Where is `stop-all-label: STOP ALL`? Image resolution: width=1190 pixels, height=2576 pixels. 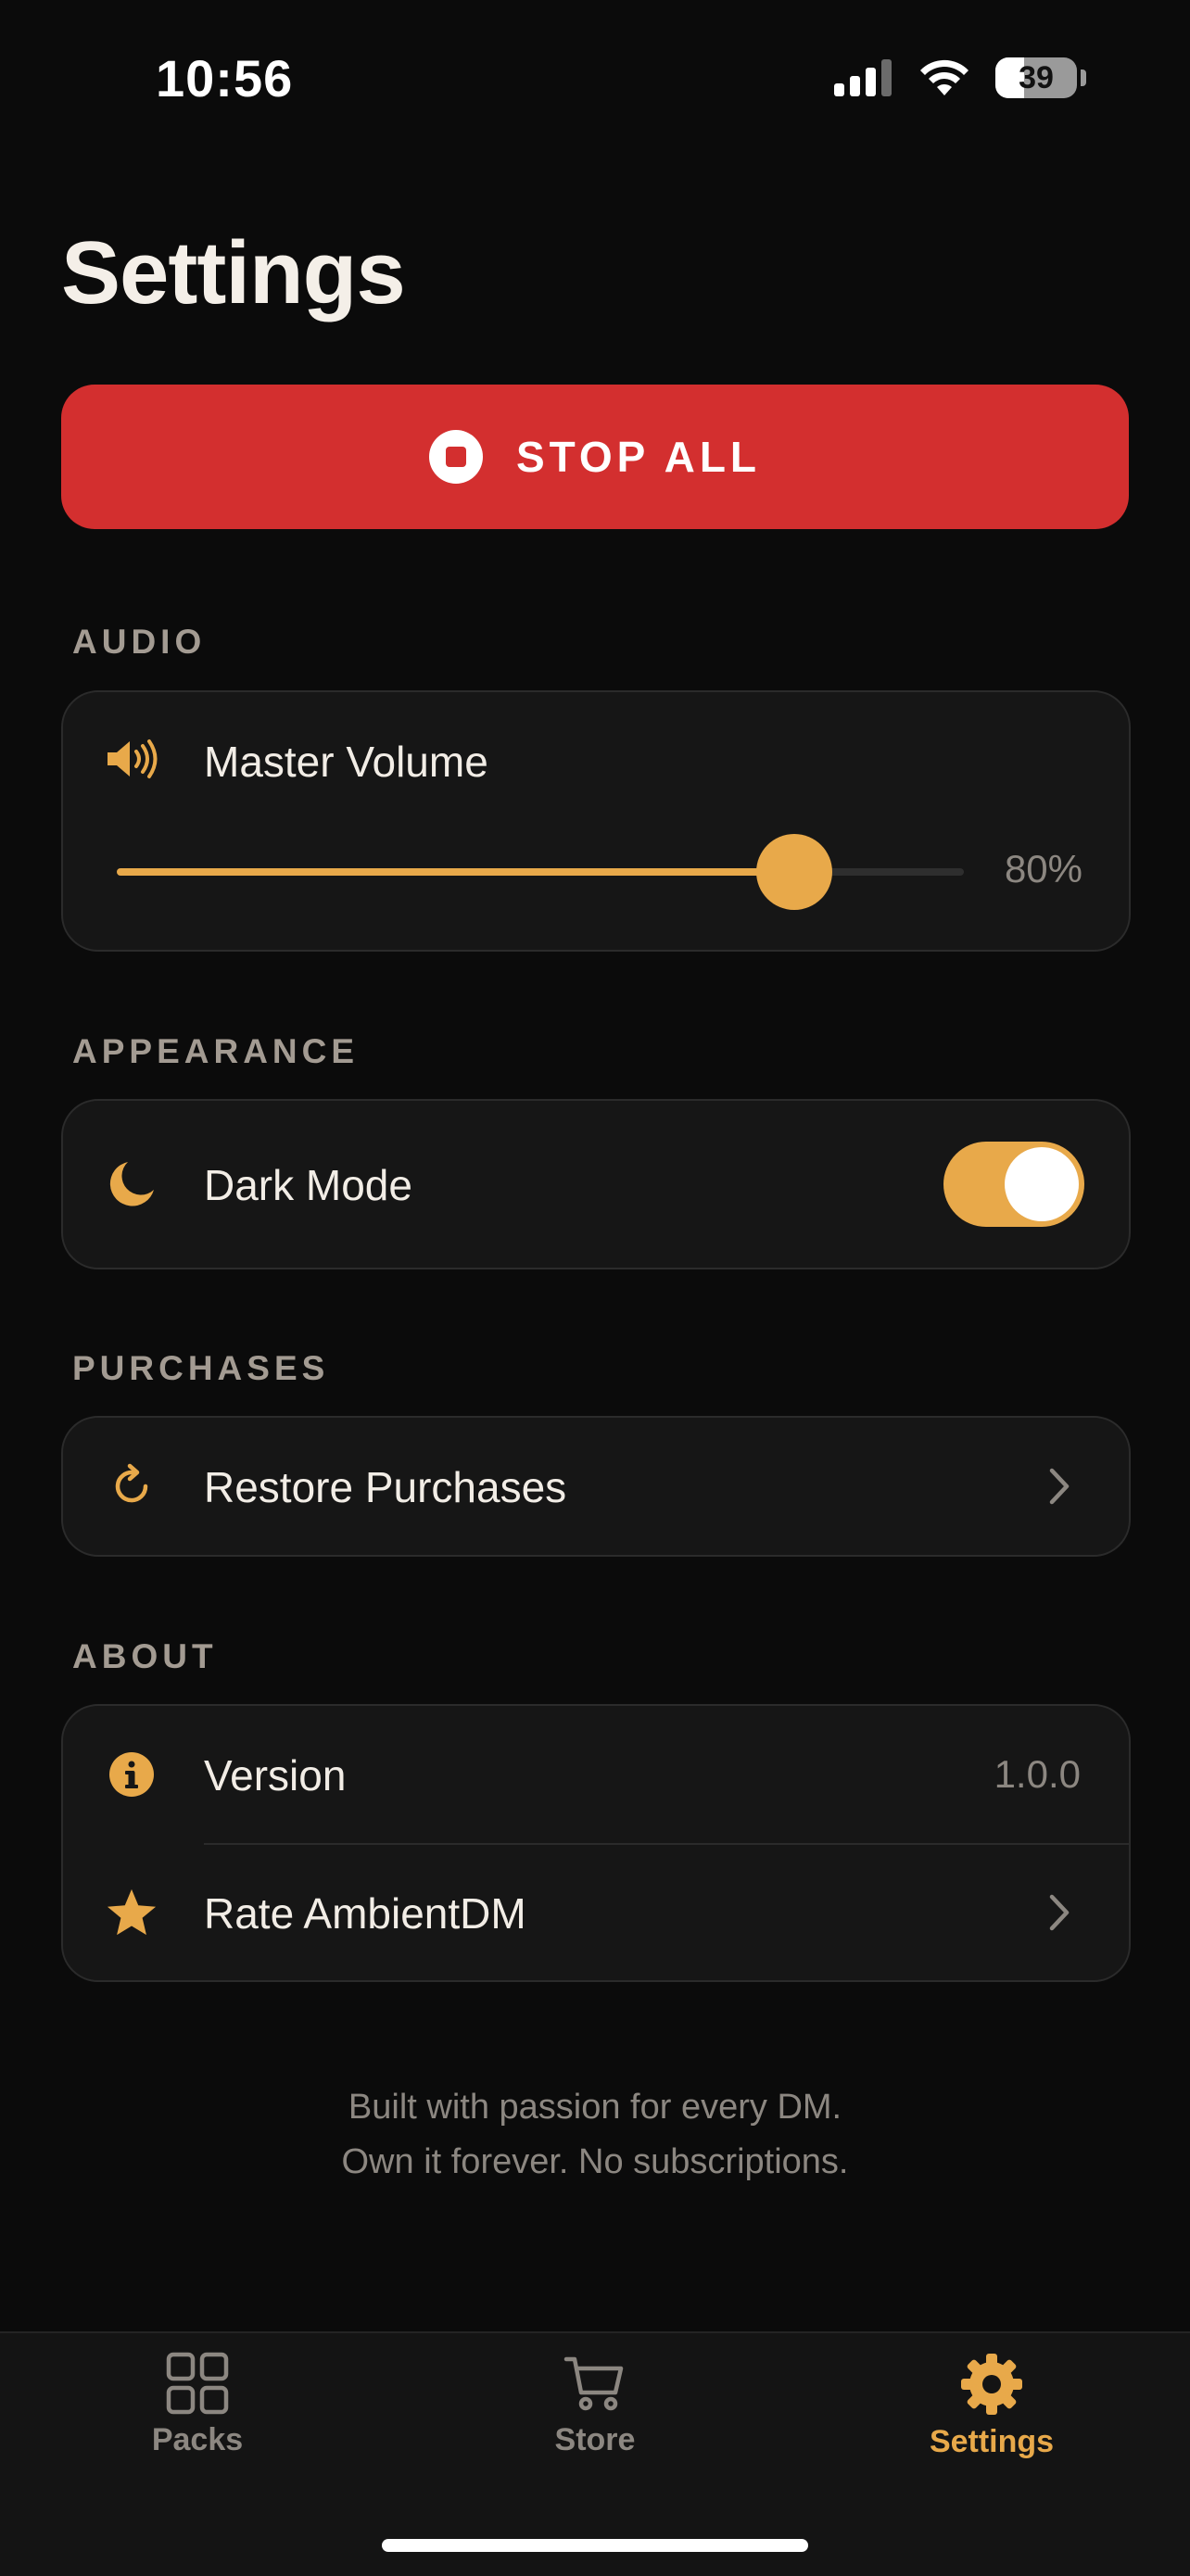 stop-all-label: STOP ALL is located at coordinates (638, 457).